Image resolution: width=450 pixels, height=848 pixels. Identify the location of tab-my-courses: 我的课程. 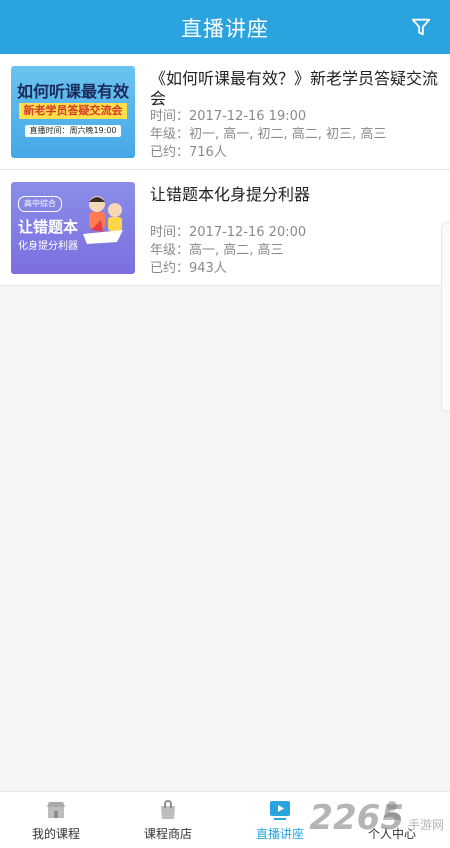
(56, 820).